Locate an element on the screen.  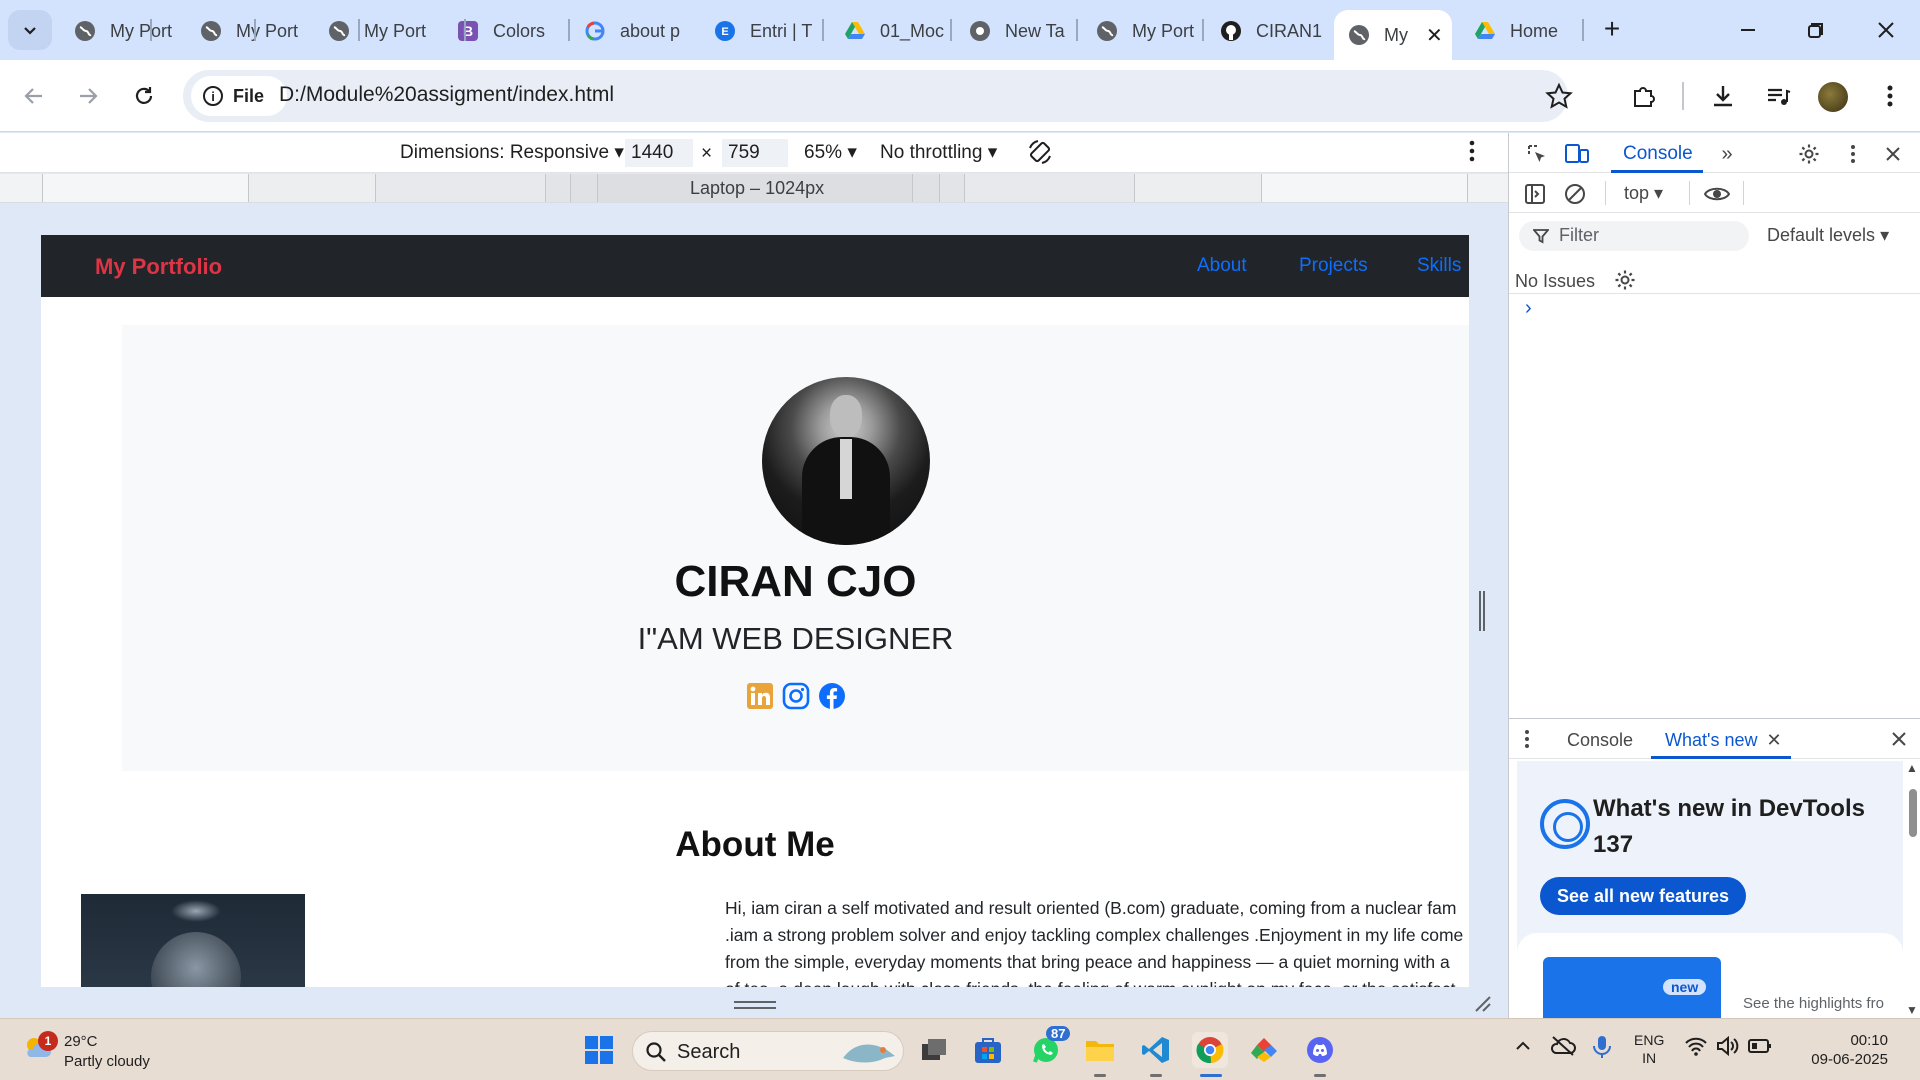
viewport-resize-handle-bottom is located at coordinates (755, 1005).